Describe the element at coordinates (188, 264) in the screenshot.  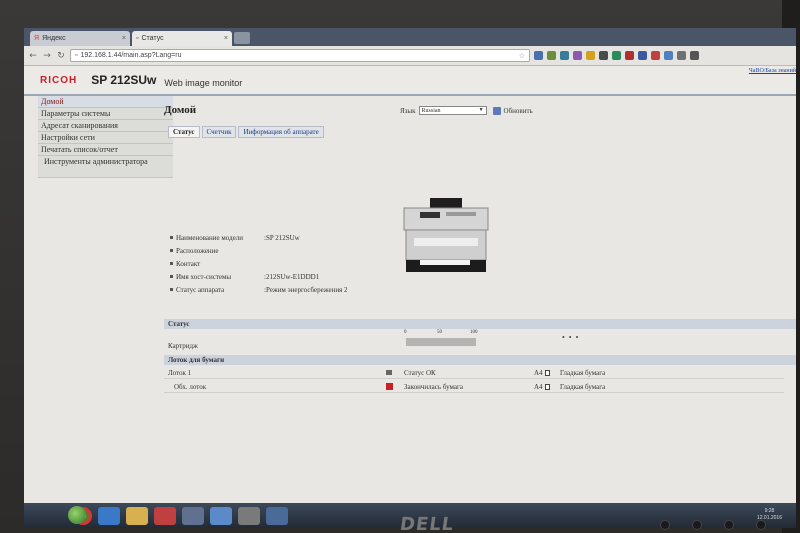
I see `info-label: Контакт` at that location.